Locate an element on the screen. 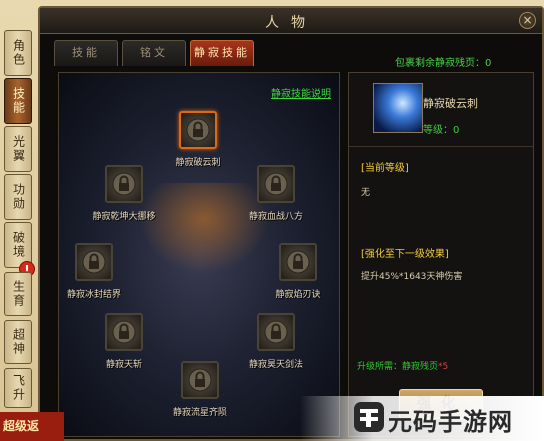 This screenshot has width=544, height=441. skill-label: 静寂焰刃诀 is located at coordinates (298, 295).